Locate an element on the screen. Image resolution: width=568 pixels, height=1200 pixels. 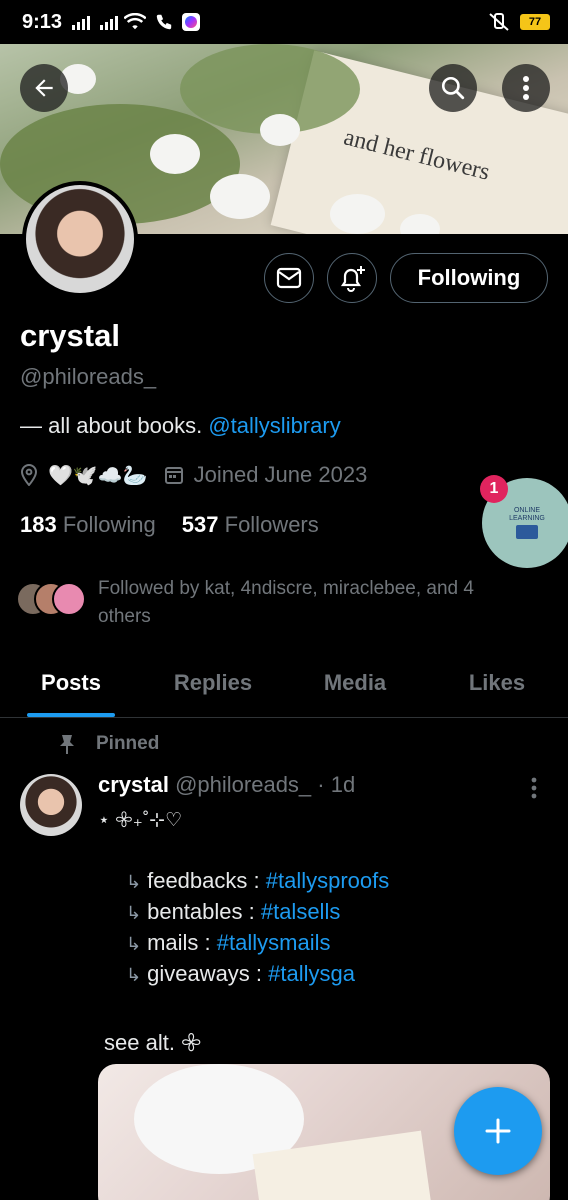
battery-icon: 77 is located at coordinates (535, 22).